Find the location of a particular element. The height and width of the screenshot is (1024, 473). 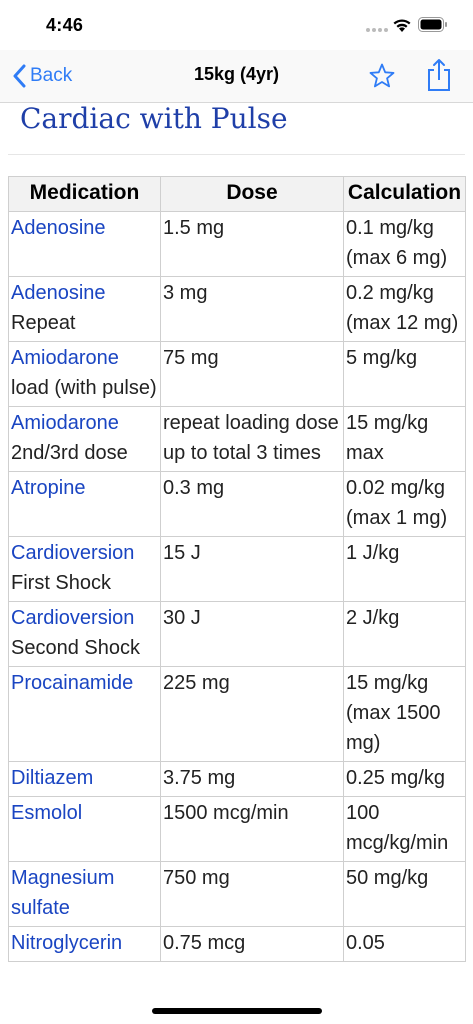

medication-link: Magnesium sulfate is located at coordinates (62, 893).